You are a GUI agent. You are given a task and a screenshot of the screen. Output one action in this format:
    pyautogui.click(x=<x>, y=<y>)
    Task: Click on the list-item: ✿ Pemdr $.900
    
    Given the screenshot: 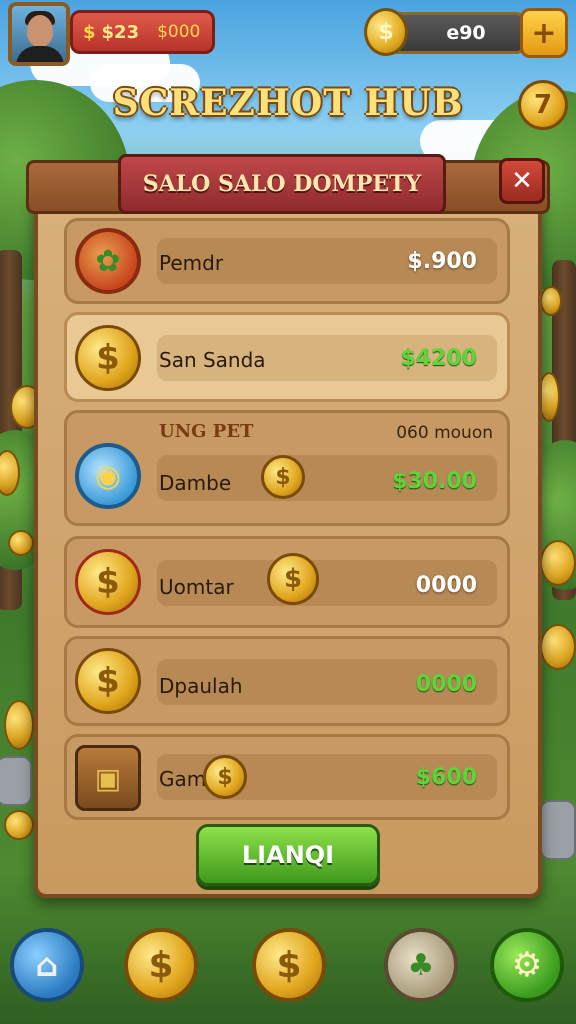 What is the action you would take?
    pyautogui.click(x=287, y=261)
    